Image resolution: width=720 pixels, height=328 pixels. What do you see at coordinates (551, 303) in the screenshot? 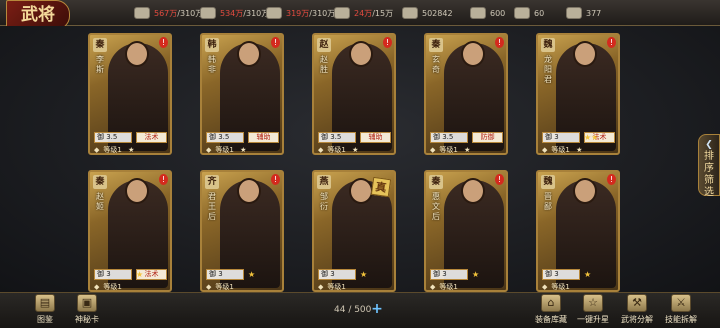
I see `treasure-chest-icon: ⌂` at bounding box center [551, 303].